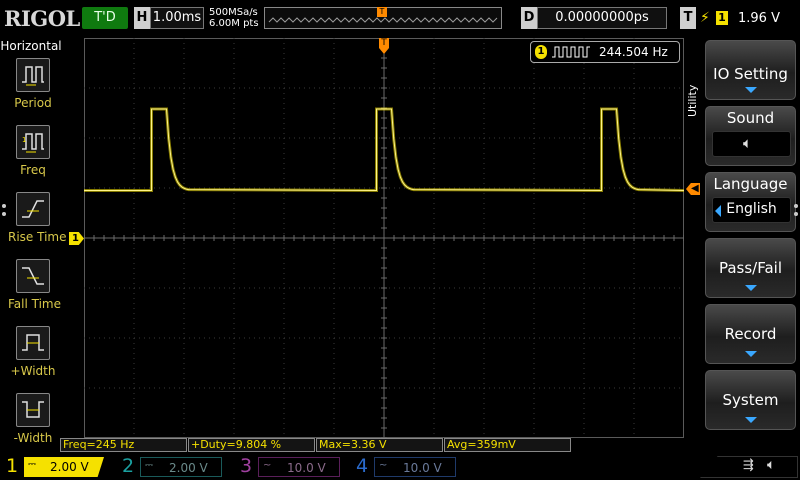  Describe the element at coordinates (541, 52) in the screenshot. I see `counter-channel-badge: 1` at that location.